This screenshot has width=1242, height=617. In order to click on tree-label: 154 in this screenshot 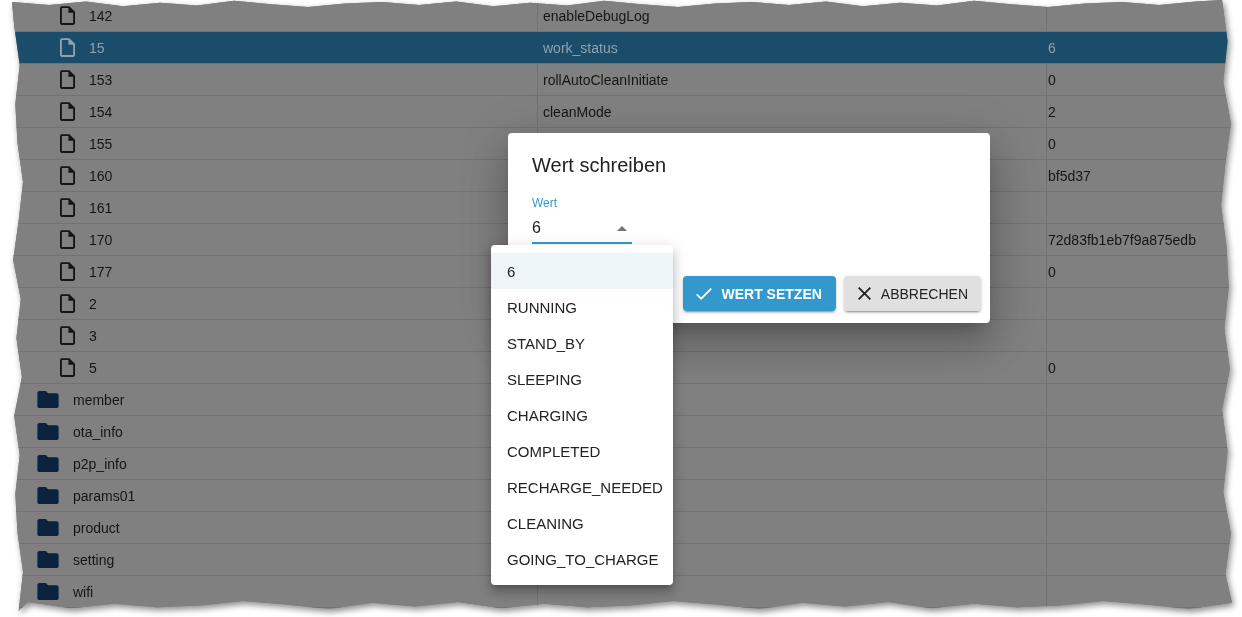, I will do `click(101, 111)`.